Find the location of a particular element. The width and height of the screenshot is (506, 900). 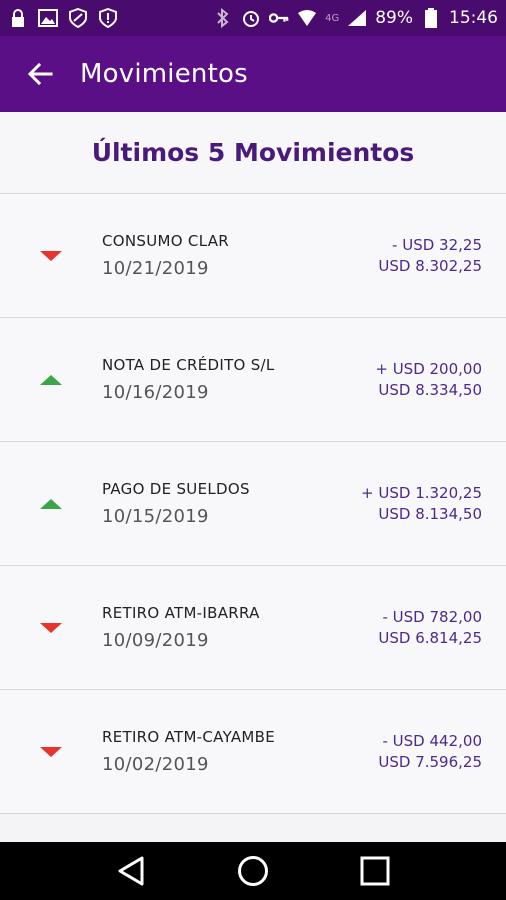

status-bar: 4G 89% 15:46 is located at coordinates (253, 18).